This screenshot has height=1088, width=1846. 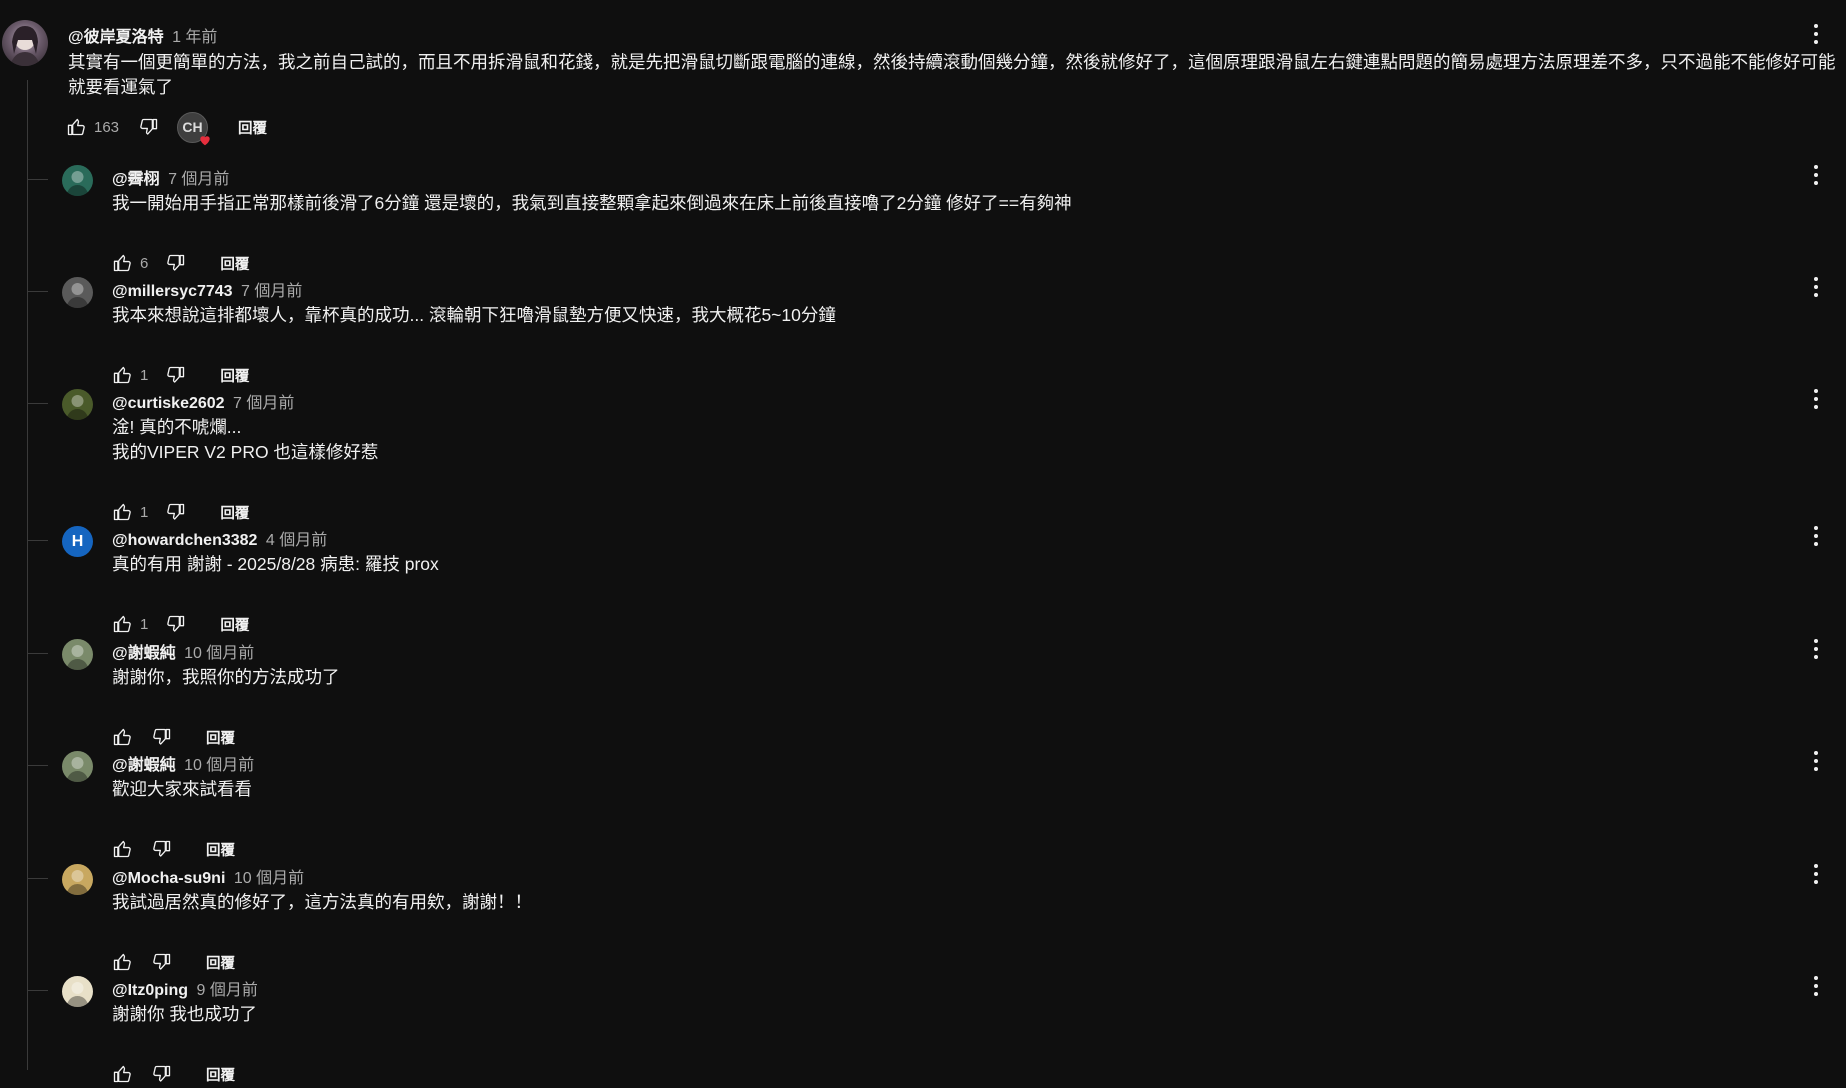 I want to click on like-count: 1, so click(x=144, y=375).